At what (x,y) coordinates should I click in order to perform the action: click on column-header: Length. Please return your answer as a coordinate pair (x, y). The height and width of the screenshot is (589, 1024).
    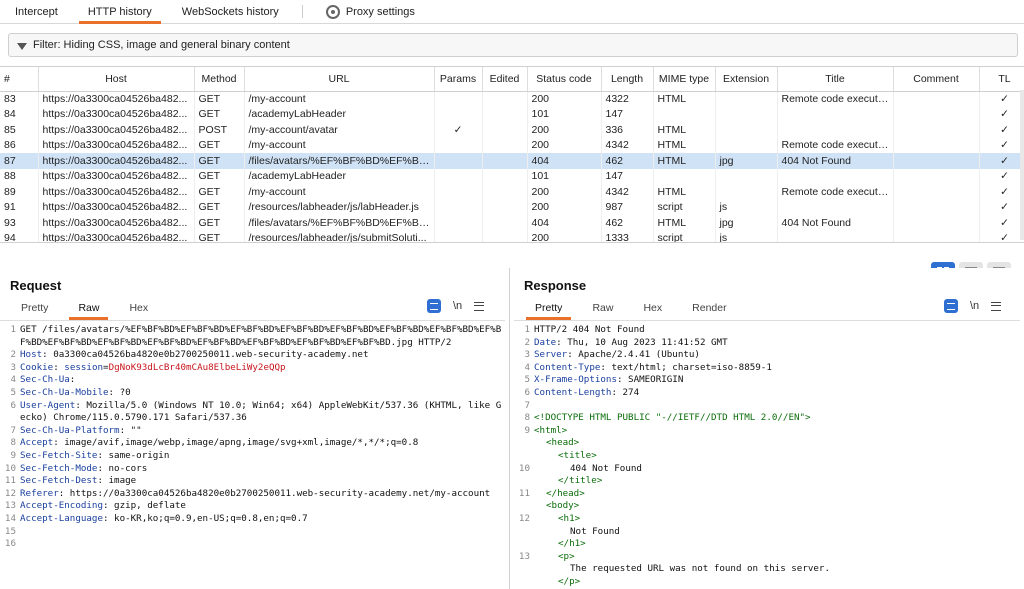
    Looking at the image, I should click on (627, 79).